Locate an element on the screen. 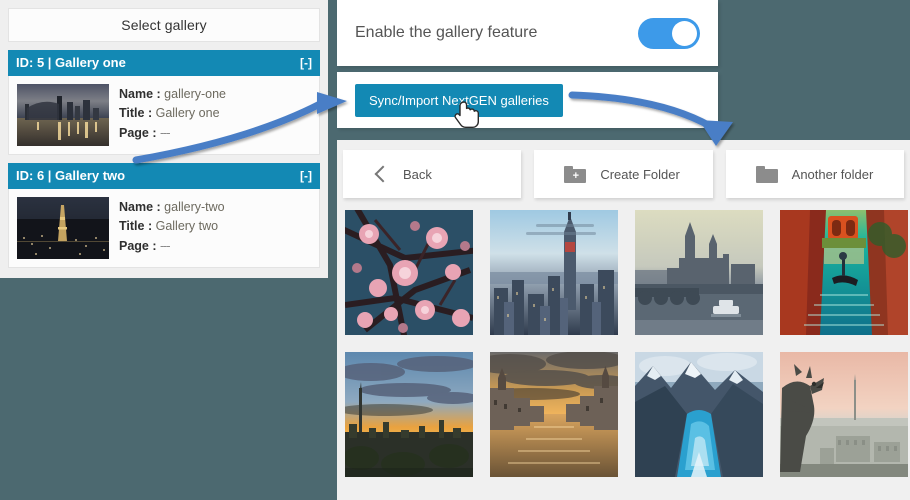 This screenshot has height=500, width=910. back-button: Back is located at coordinates (432, 174).